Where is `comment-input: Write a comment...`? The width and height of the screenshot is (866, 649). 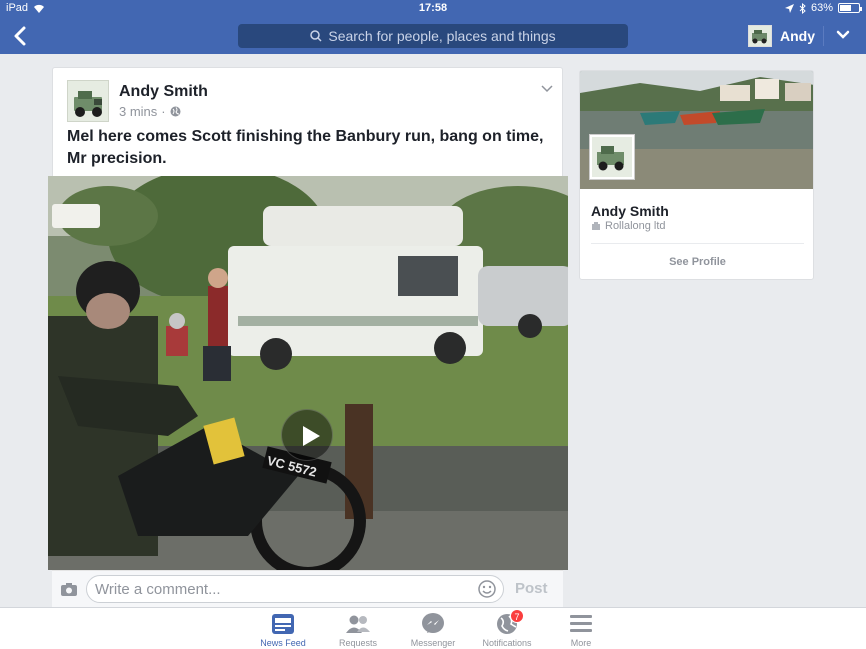 comment-input: Write a comment... is located at coordinates (295, 589).